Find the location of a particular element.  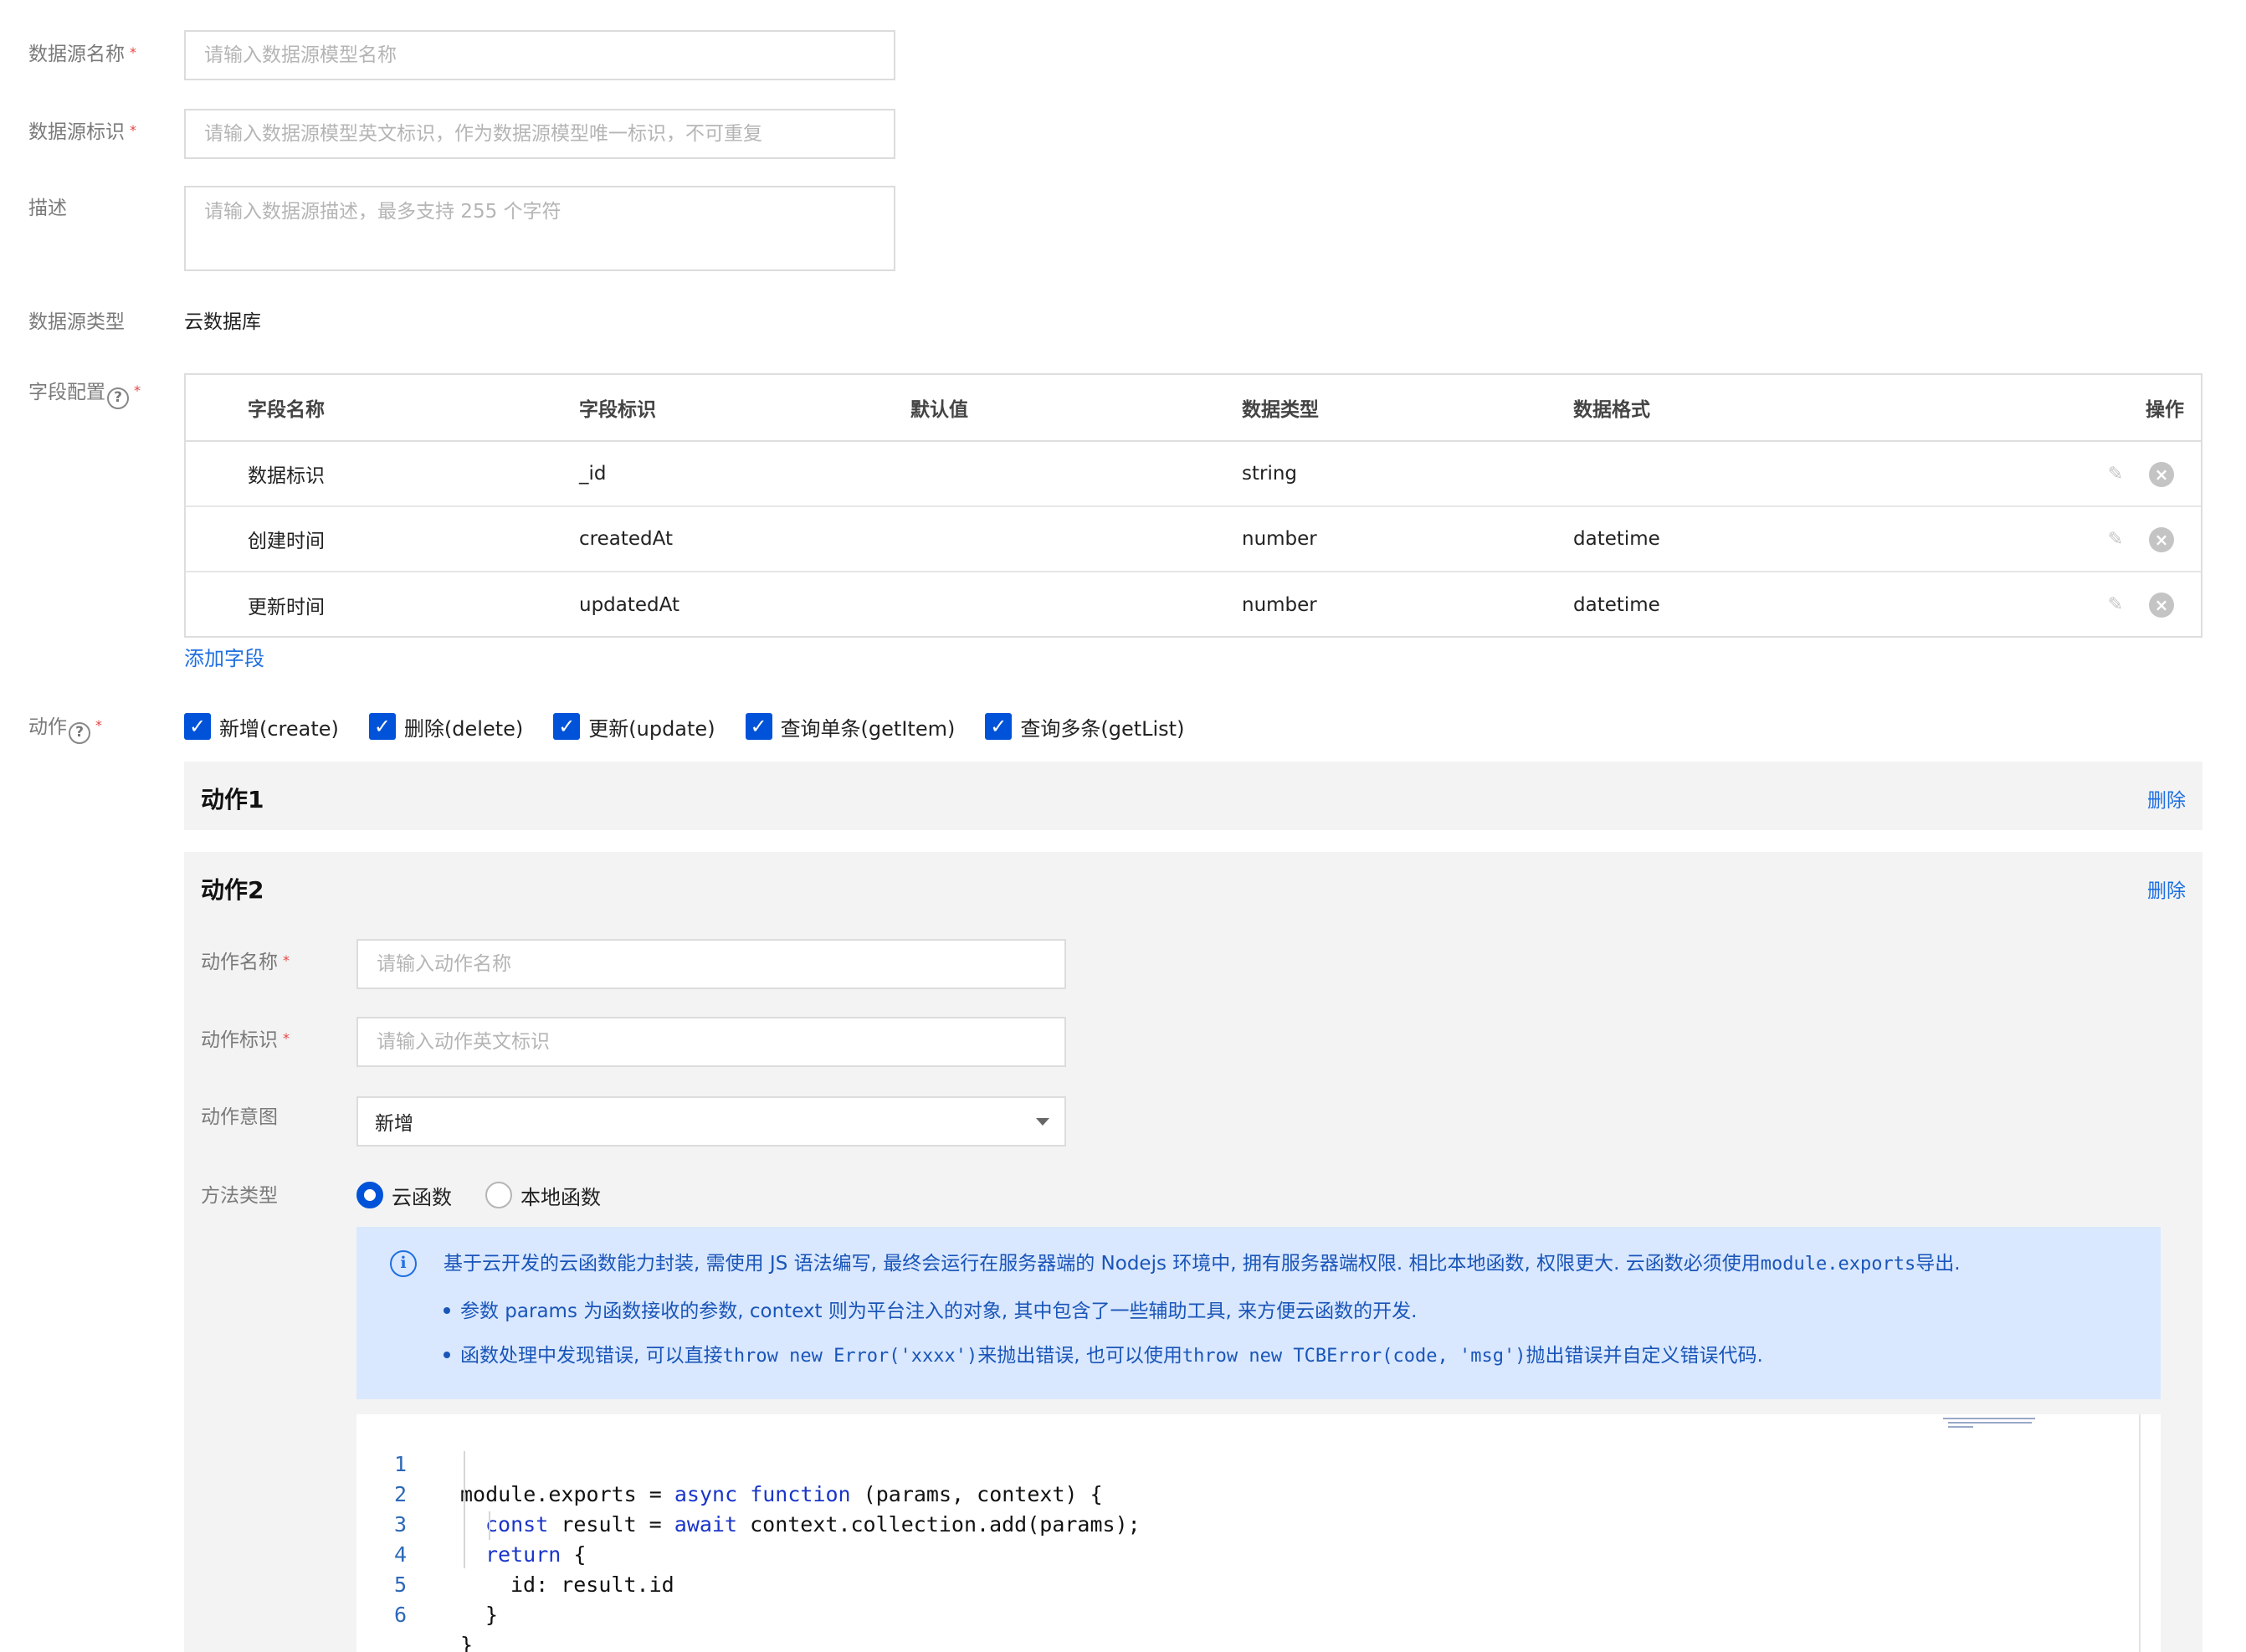

checkbox-label: 删除(delete) is located at coordinates (463, 728).